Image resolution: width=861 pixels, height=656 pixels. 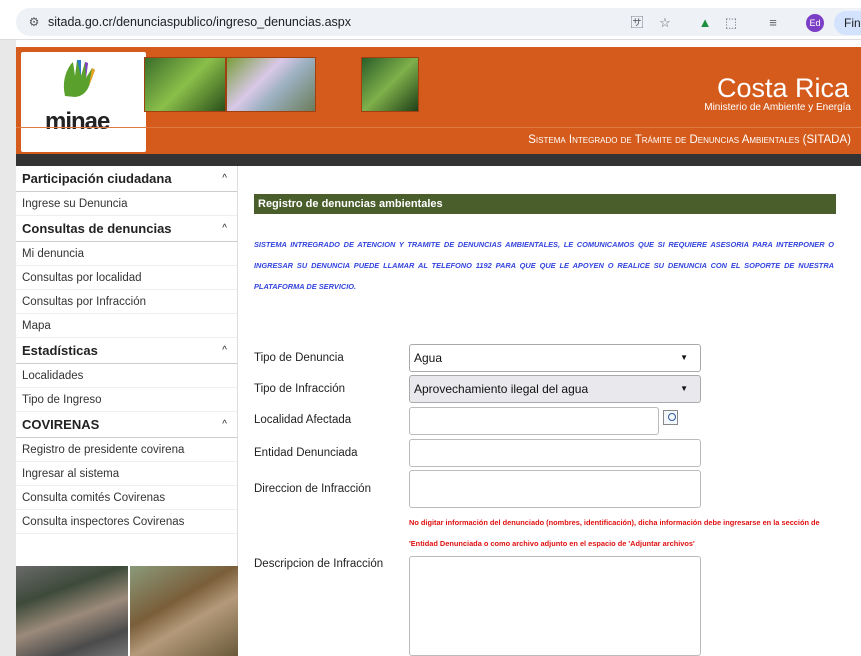 What do you see at coordinates (126, 474) in the screenshot?
I see `sidebar-item-ingresar-sistema: Ingresar al sistema` at bounding box center [126, 474].